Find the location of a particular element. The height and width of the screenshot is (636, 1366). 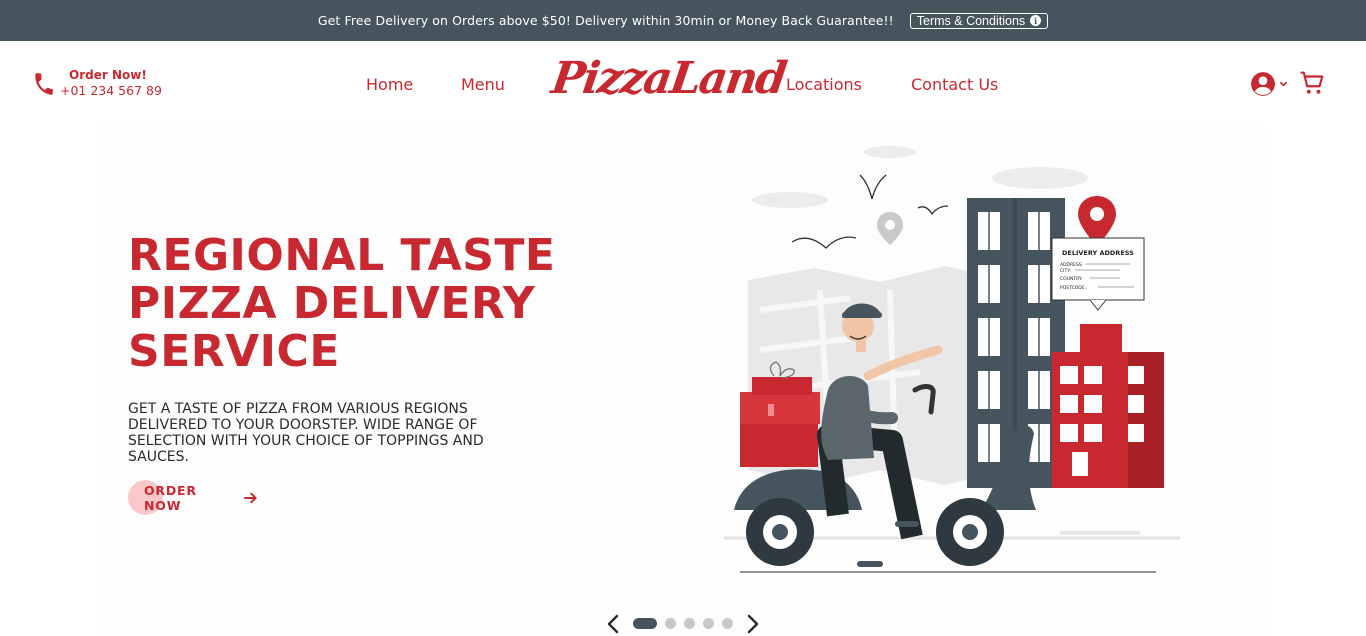

address-card-title: DELIVERY ADDRESS is located at coordinates (1098, 253).